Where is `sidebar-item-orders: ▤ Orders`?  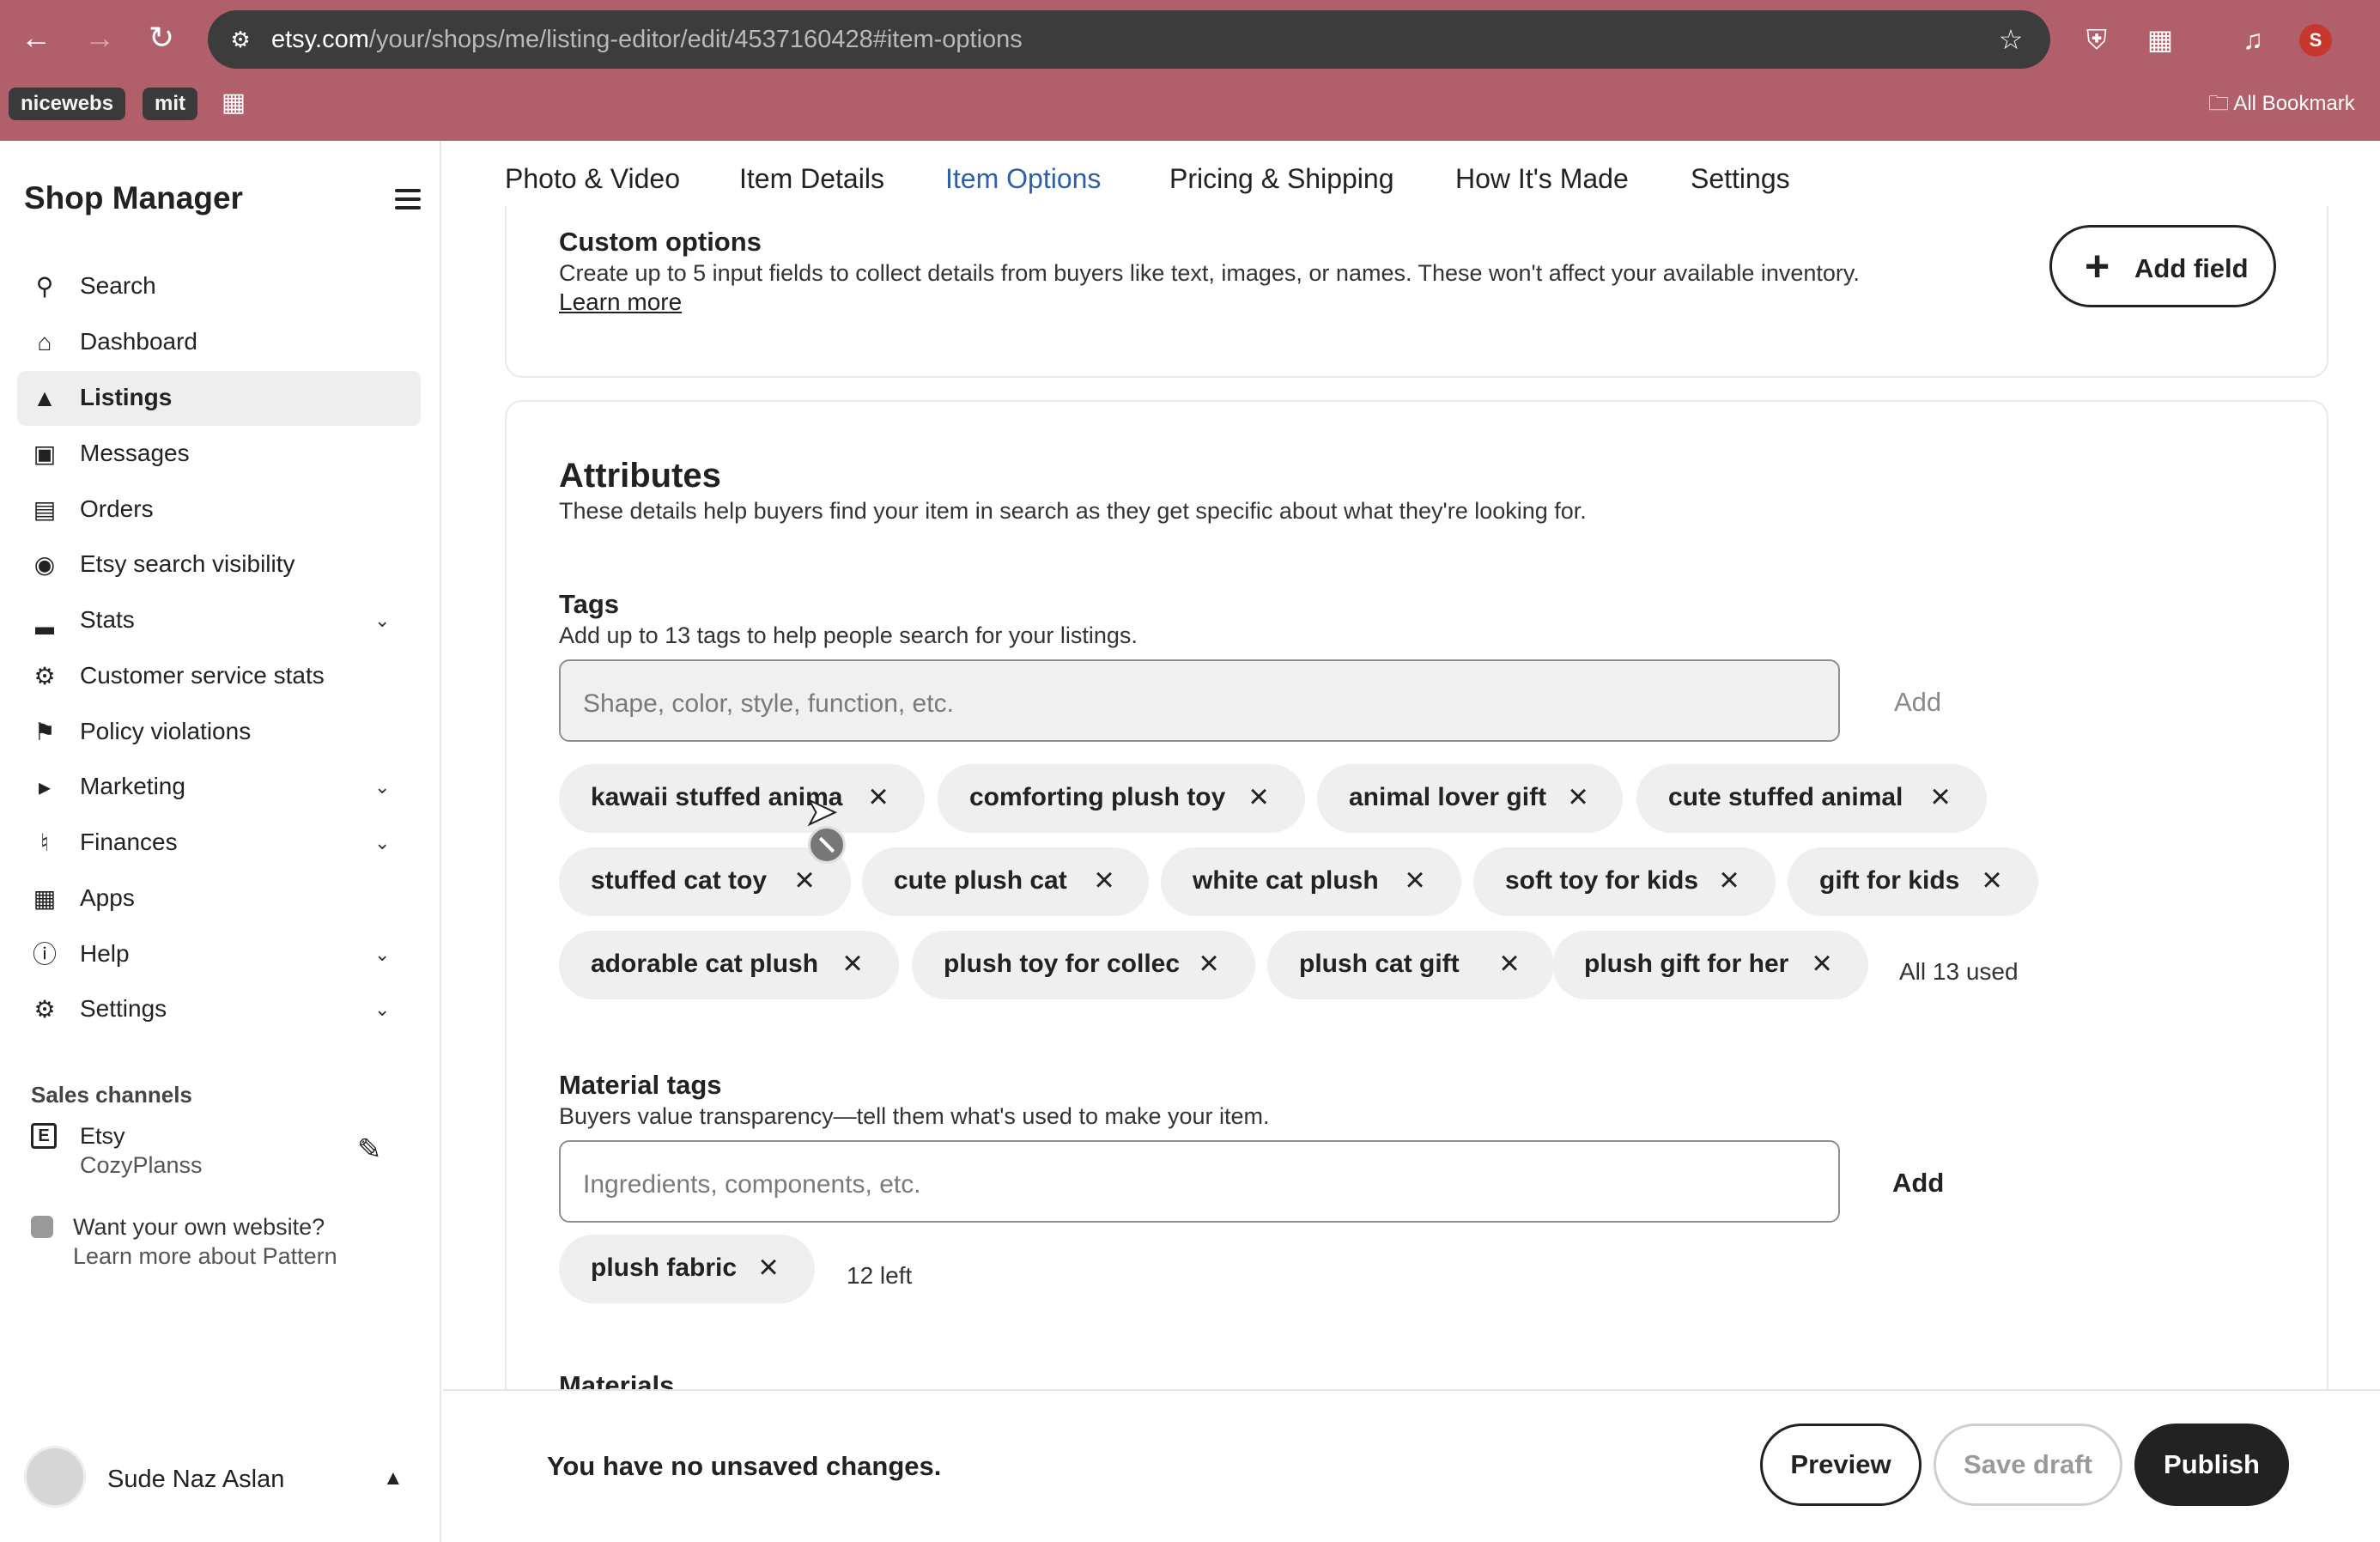 sidebar-item-orders: ▤ Orders is located at coordinates (219, 510).